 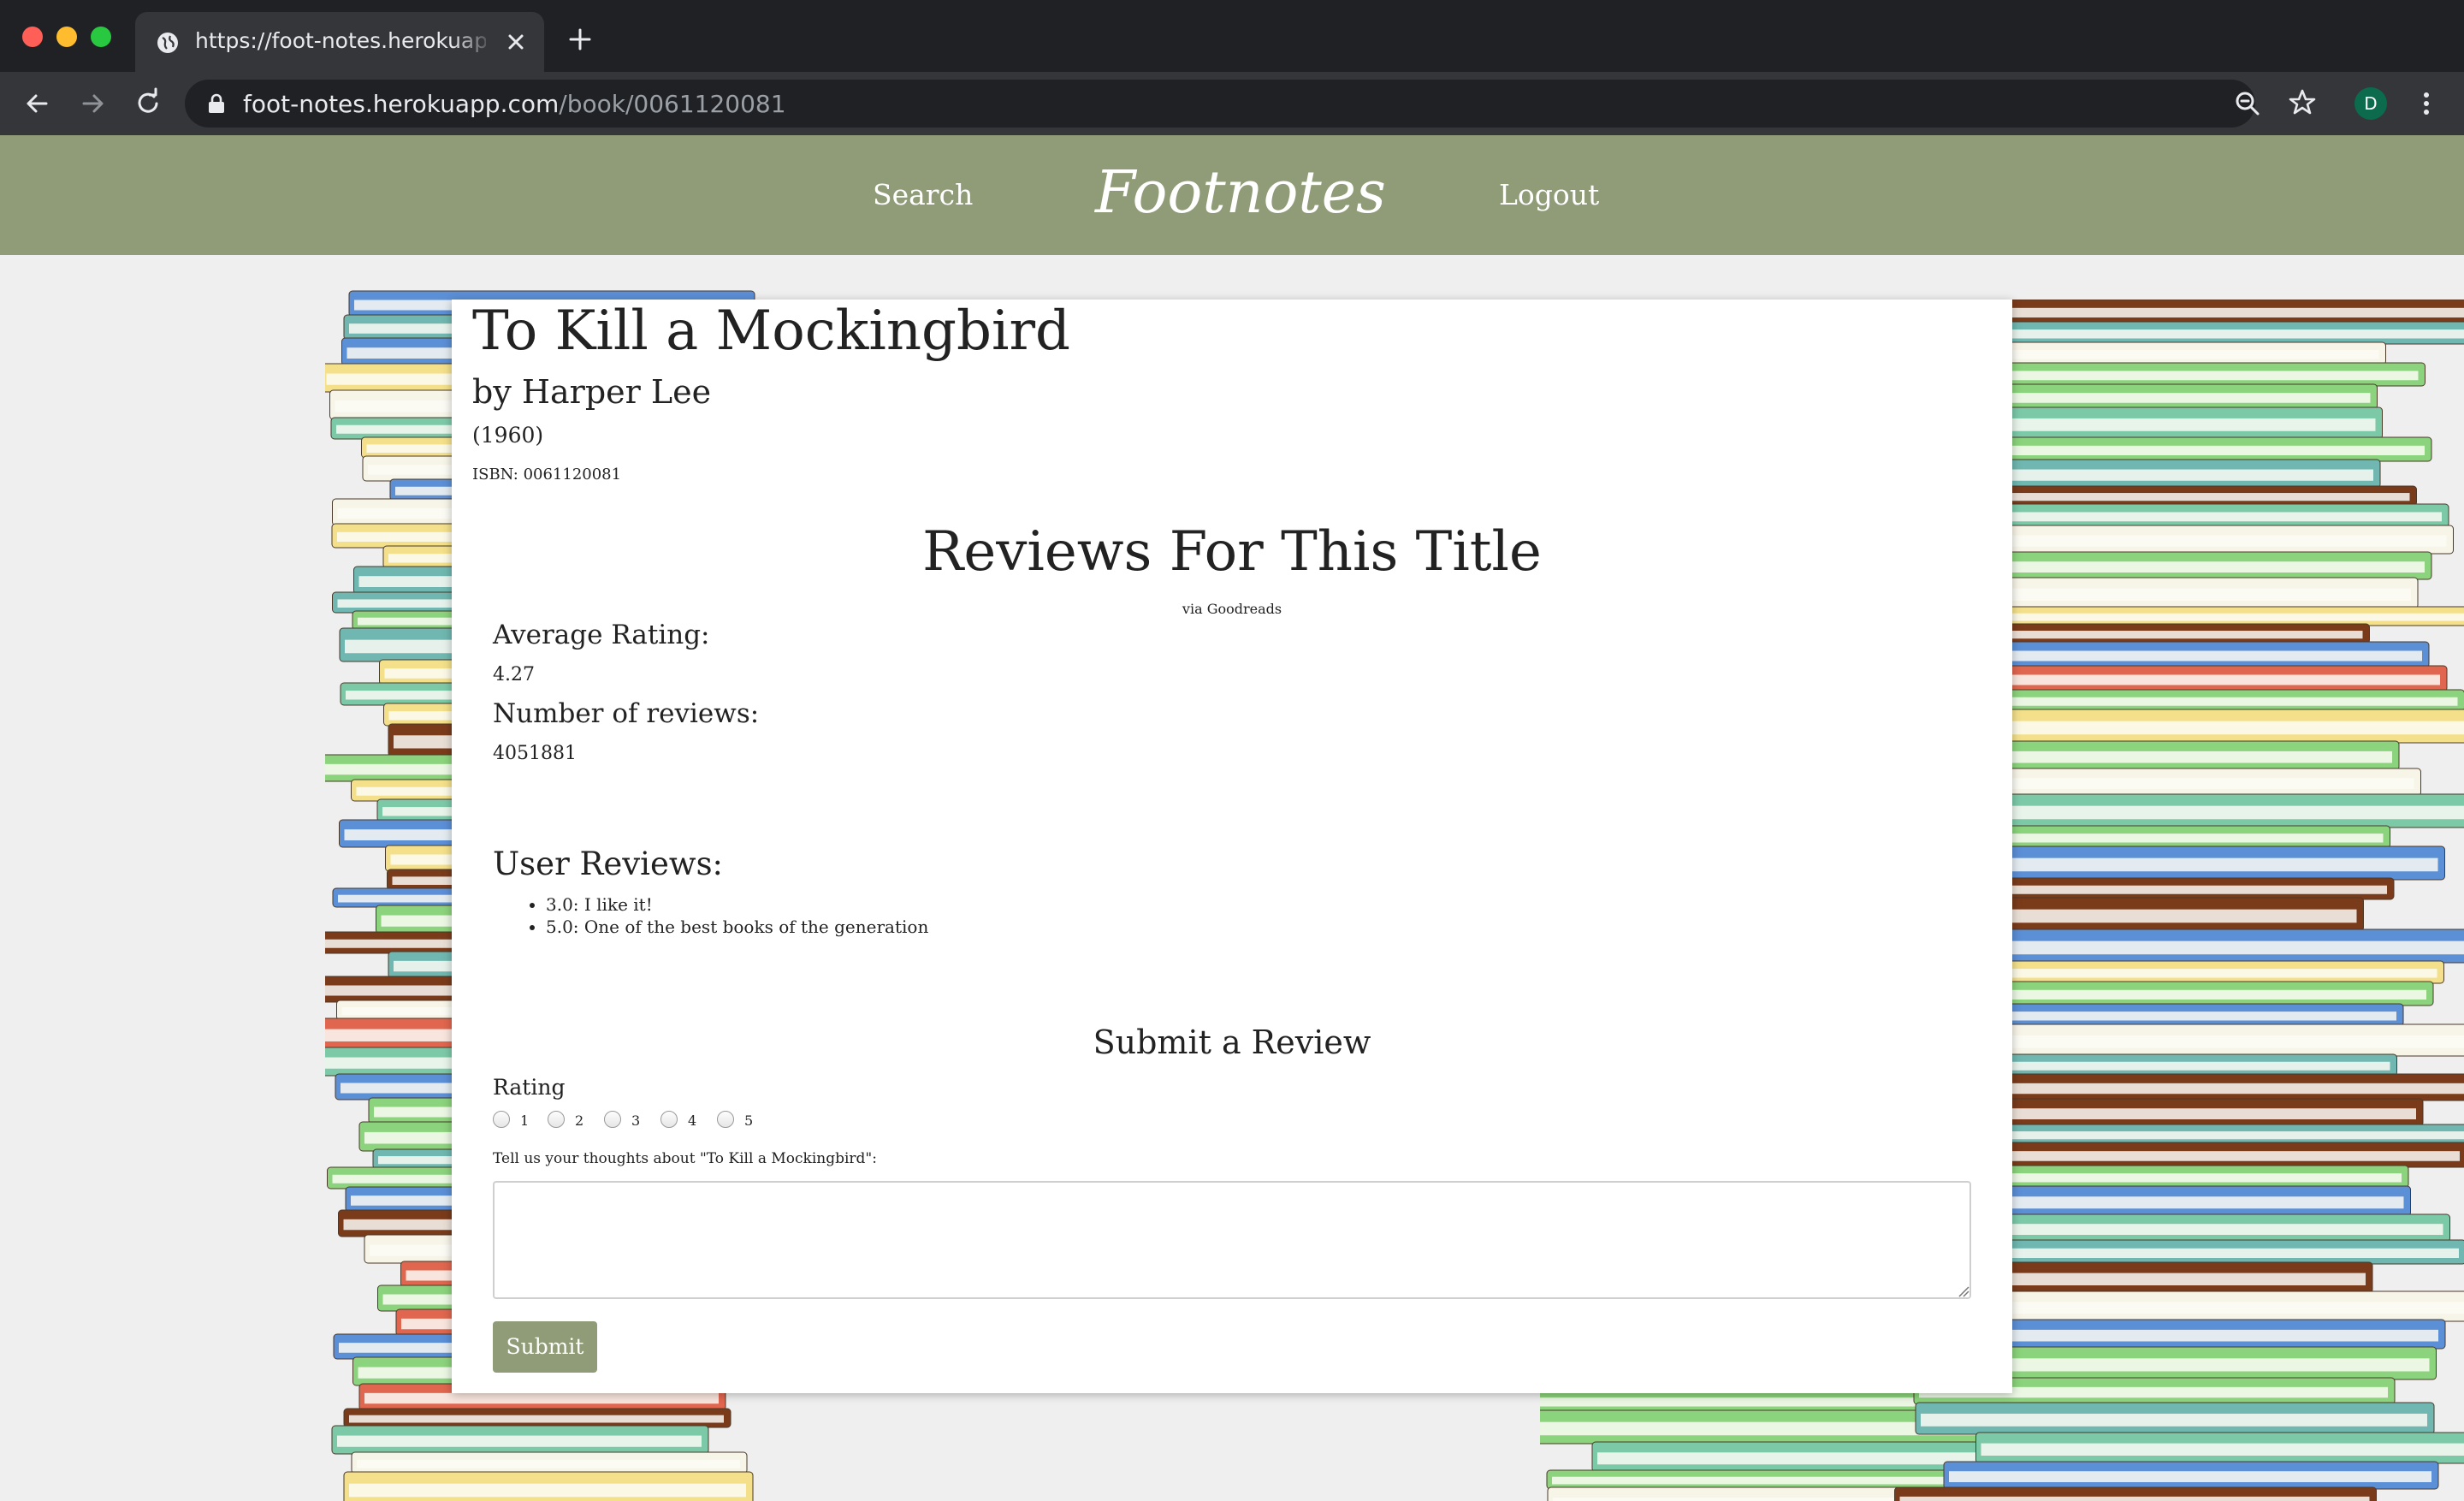 I want to click on nav-logout-link: Logout, so click(x=1549, y=194).